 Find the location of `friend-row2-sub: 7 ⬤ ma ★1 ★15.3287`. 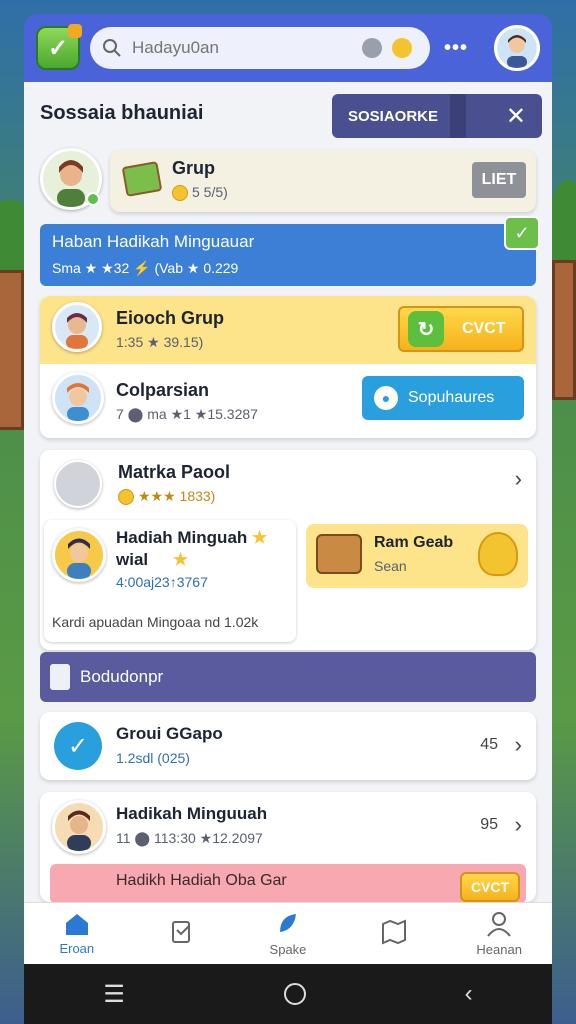

friend-row2-sub: 7 ⬤ ma ★1 ★15.3287 is located at coordinates (187, 414).